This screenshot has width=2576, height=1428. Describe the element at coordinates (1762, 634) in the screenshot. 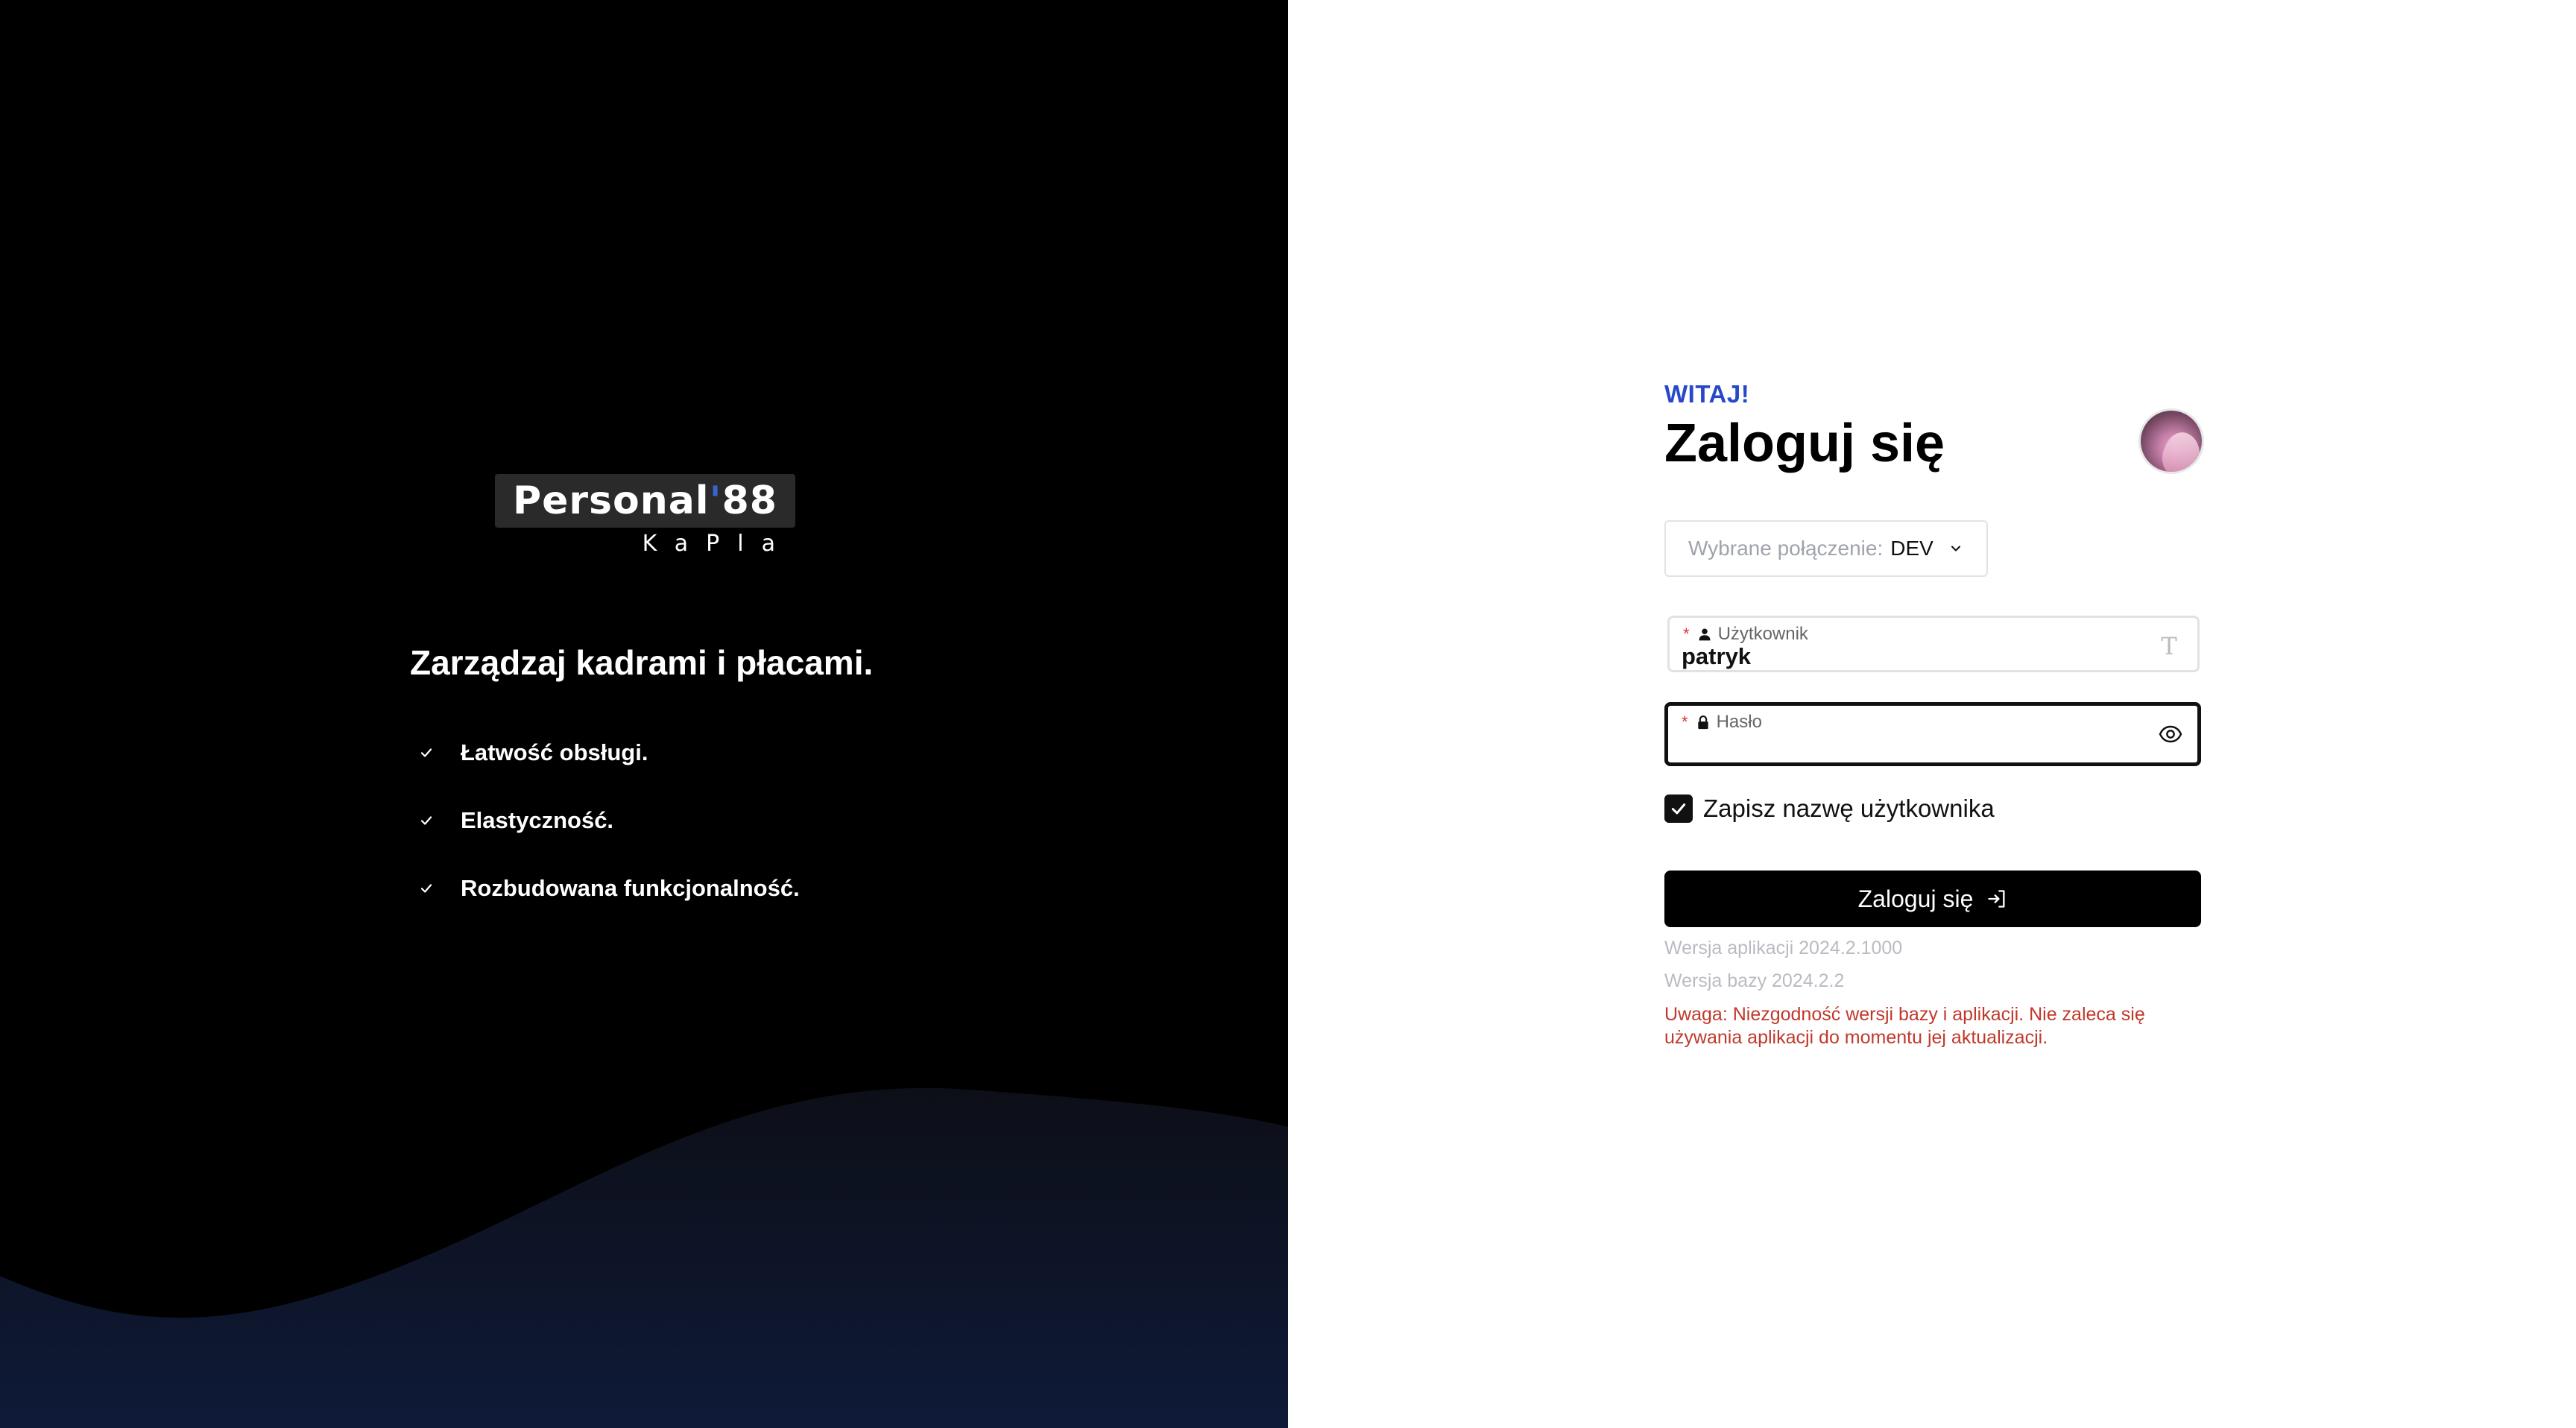

I see `username-label: Użytkownik` at that location.